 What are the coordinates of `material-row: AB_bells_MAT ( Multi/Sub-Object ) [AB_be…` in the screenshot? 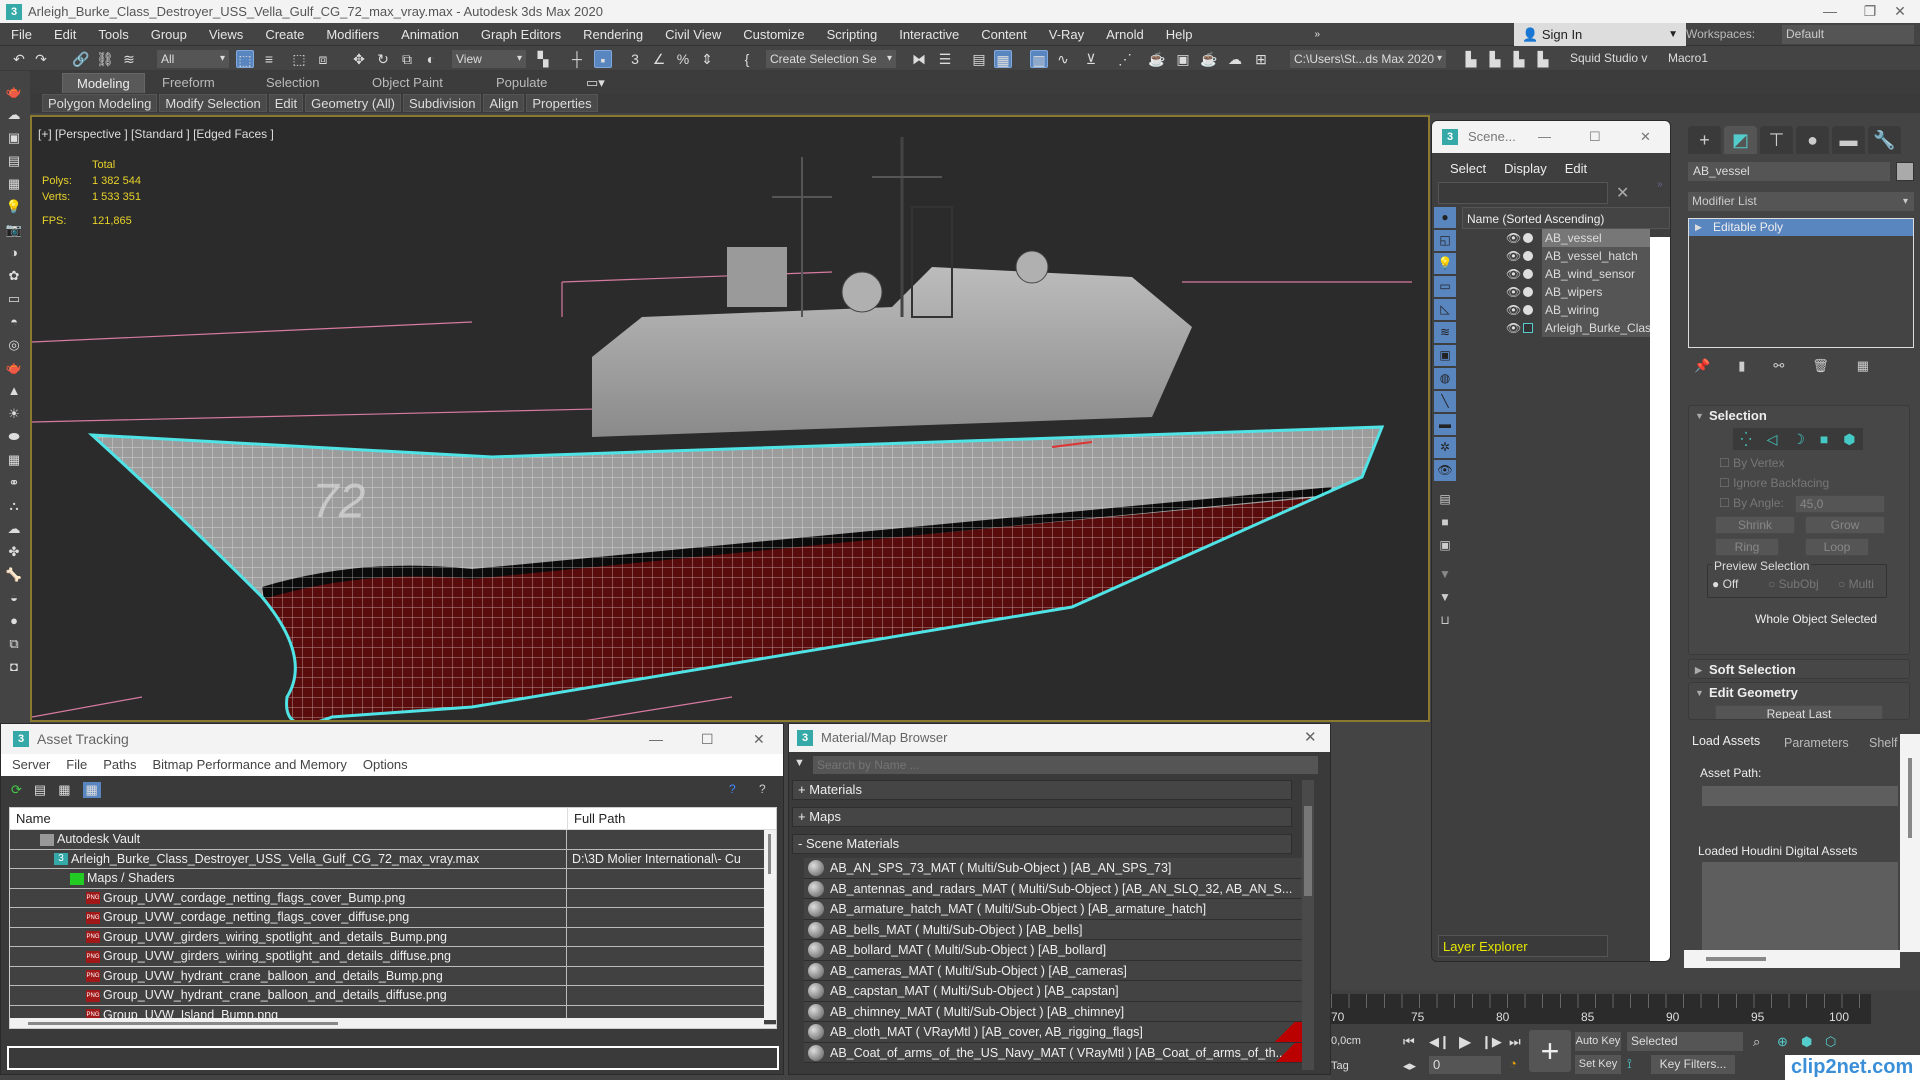 It's located at (1053, 929).